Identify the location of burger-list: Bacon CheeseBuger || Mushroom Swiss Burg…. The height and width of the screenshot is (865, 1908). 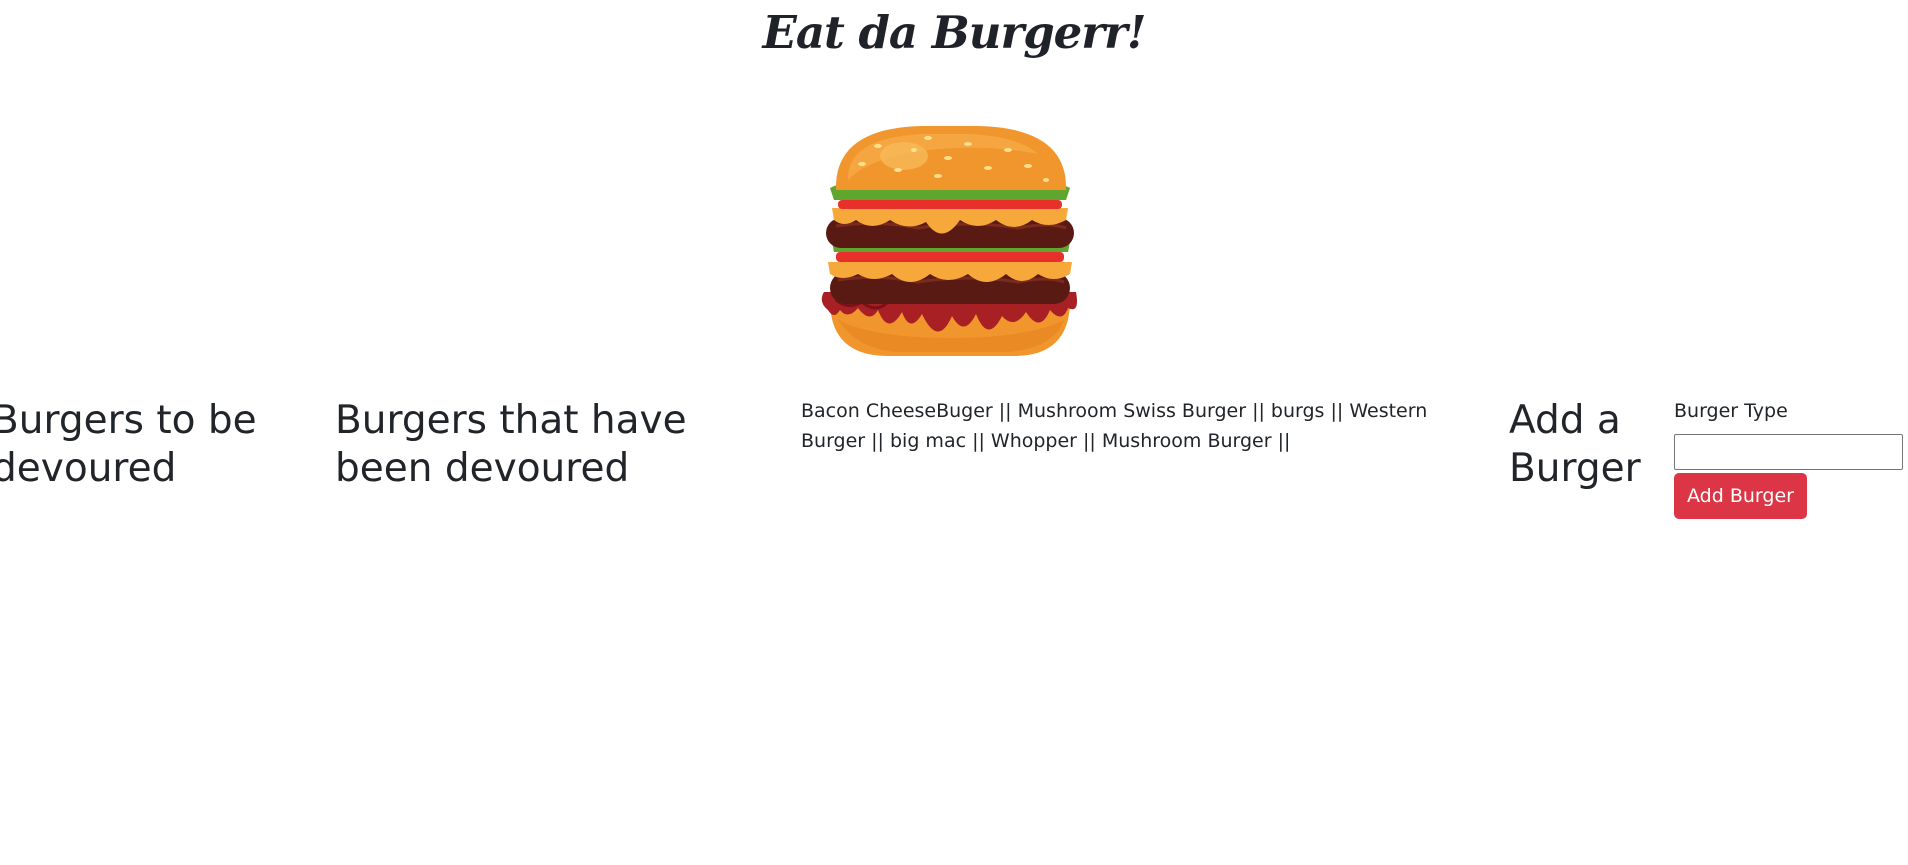
(1114, 426).